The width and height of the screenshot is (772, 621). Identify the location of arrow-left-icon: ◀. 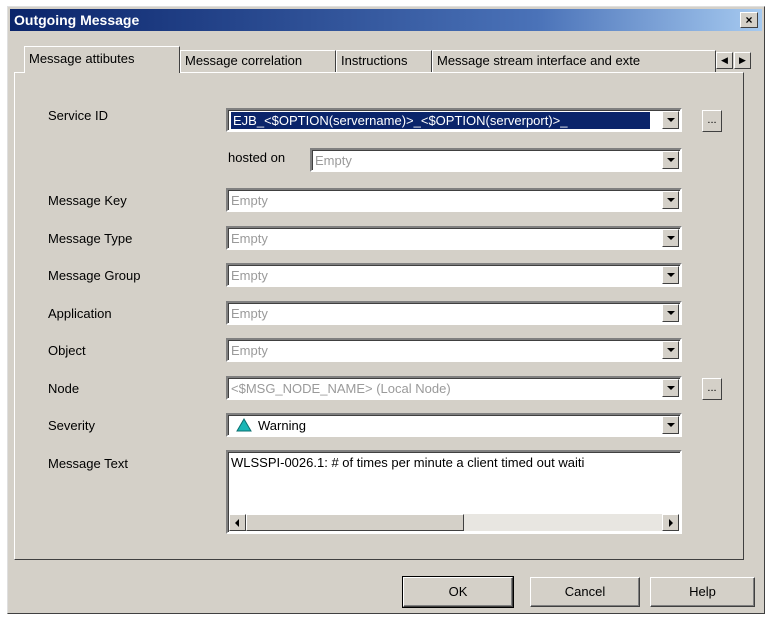
(724, 60).